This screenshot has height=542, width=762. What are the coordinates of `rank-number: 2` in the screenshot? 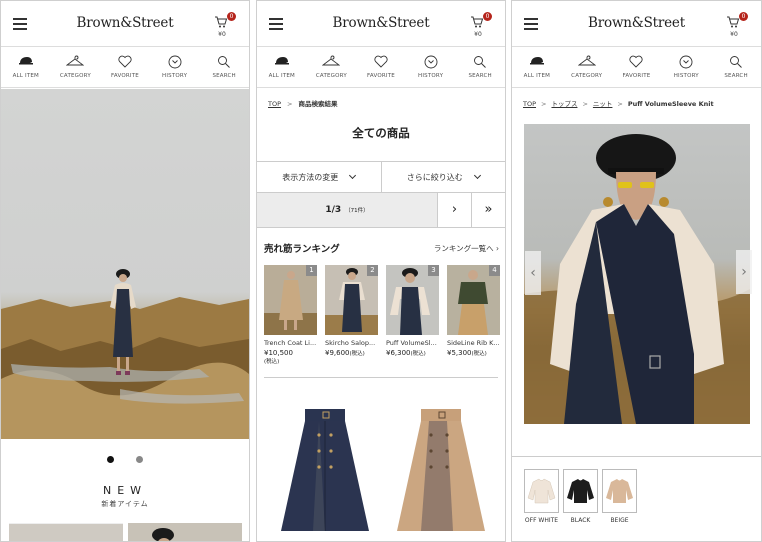 It's located at (372, 270).